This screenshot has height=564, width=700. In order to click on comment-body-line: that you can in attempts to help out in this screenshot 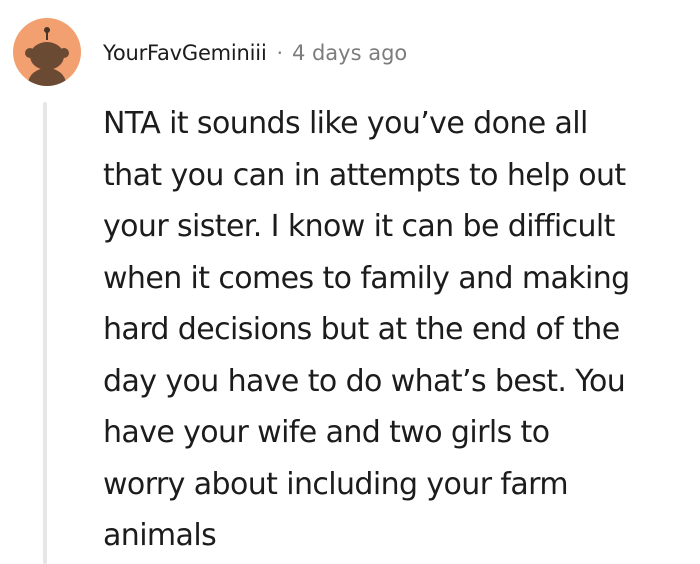, I will do `click(364, 175)`.